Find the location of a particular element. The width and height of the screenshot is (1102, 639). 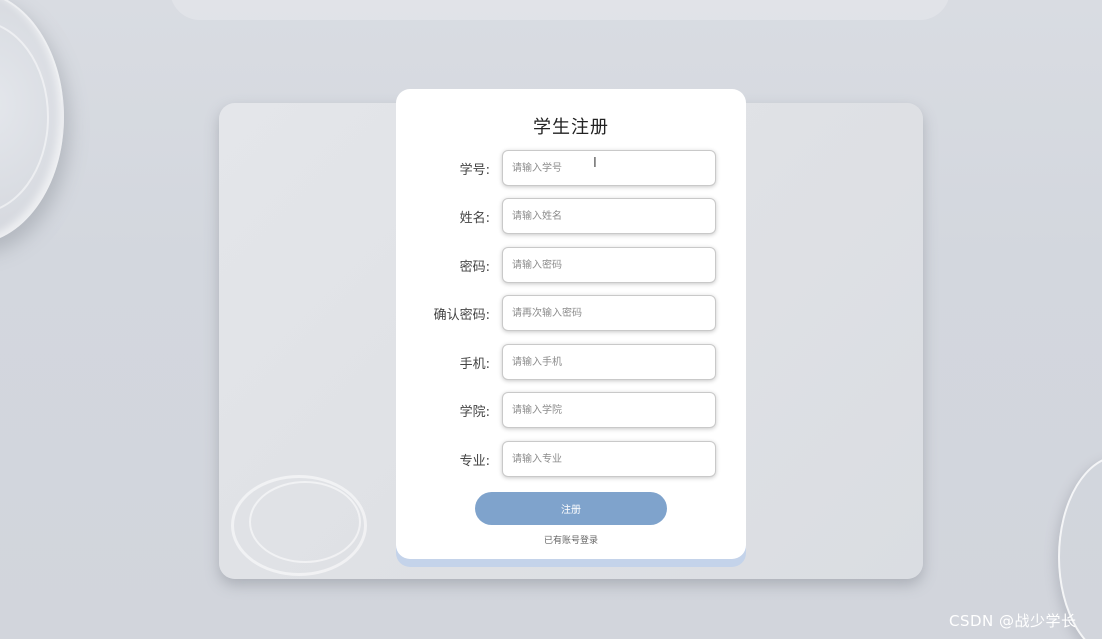

name-label: 姓名: is located at coordinates (474, 218).